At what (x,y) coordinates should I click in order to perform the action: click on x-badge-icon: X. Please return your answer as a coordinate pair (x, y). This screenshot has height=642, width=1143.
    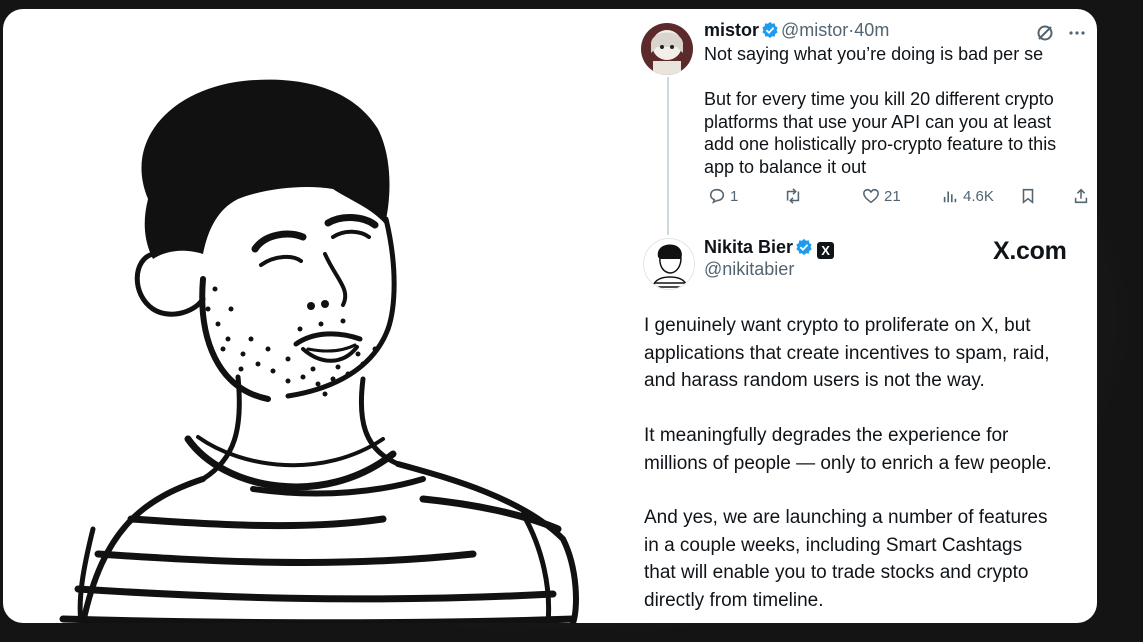
    Looking at the image, I should click on (826, 250).